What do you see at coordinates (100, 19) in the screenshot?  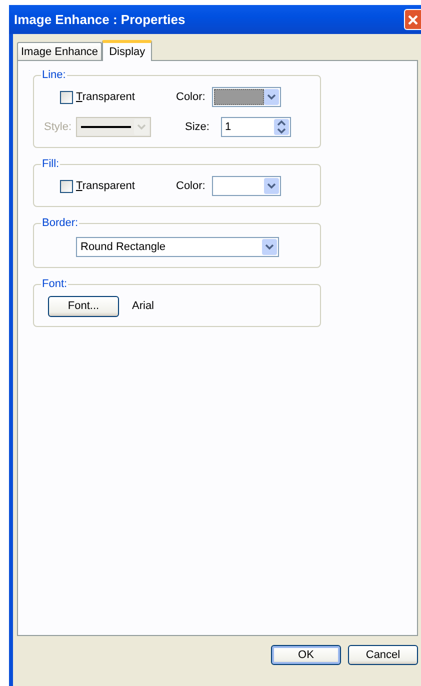 I see `window-title: Image Enhance : Properties` at bounding box center [100, 19].